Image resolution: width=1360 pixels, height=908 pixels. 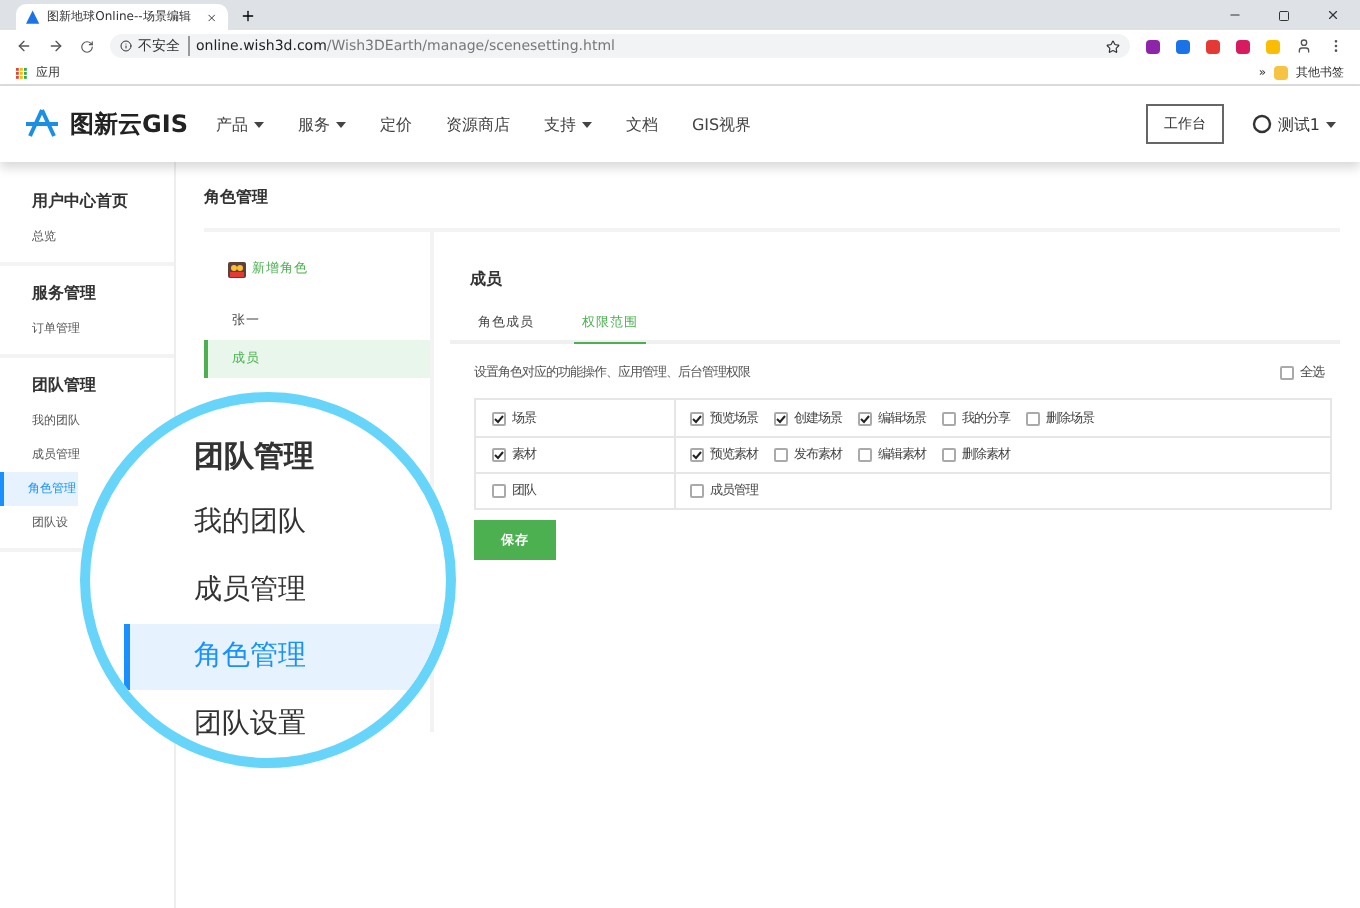 I want to click on info-icon, so click(x=126, y=46).